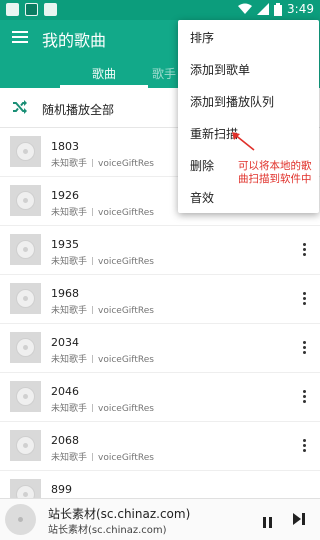  What do you see at coordinates (119, 514) in the screenshot?
I see `player-title: 站长素材(sc.chinaz.com)` at bounding box center [119, 514].